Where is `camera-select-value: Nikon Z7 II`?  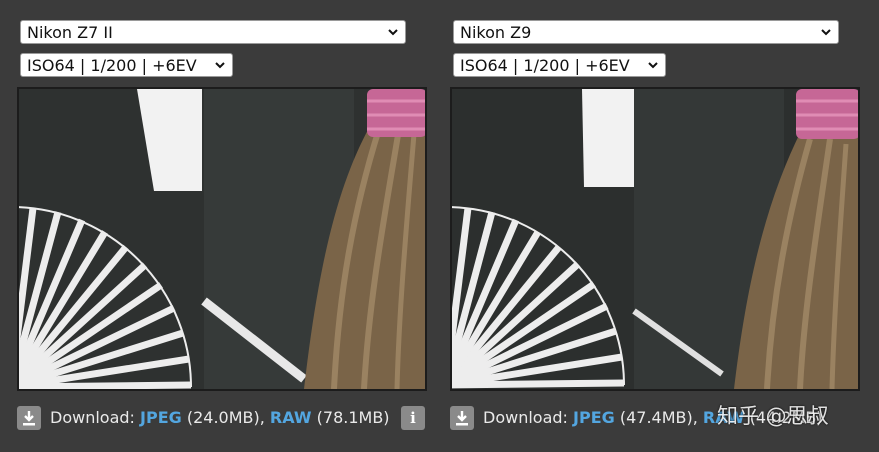 camera-select-value: Nikon Z7 II is located at coordinates (70, 32).